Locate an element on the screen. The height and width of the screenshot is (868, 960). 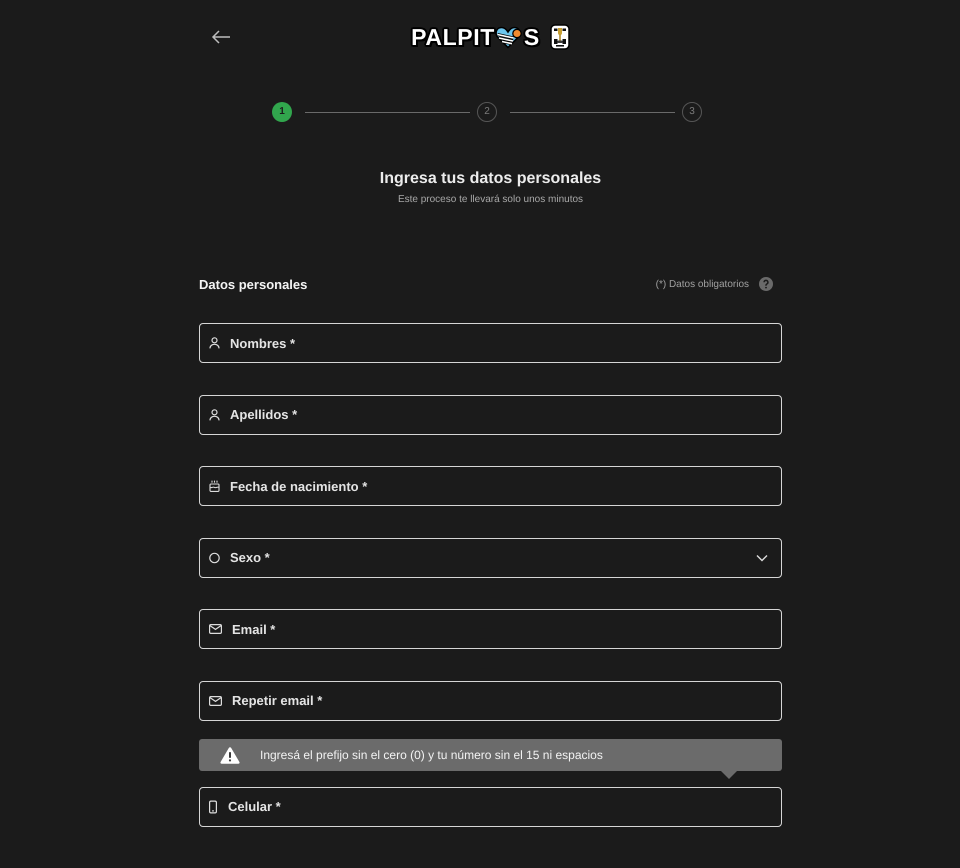
cake-icon is located at coordinates (214, 486).